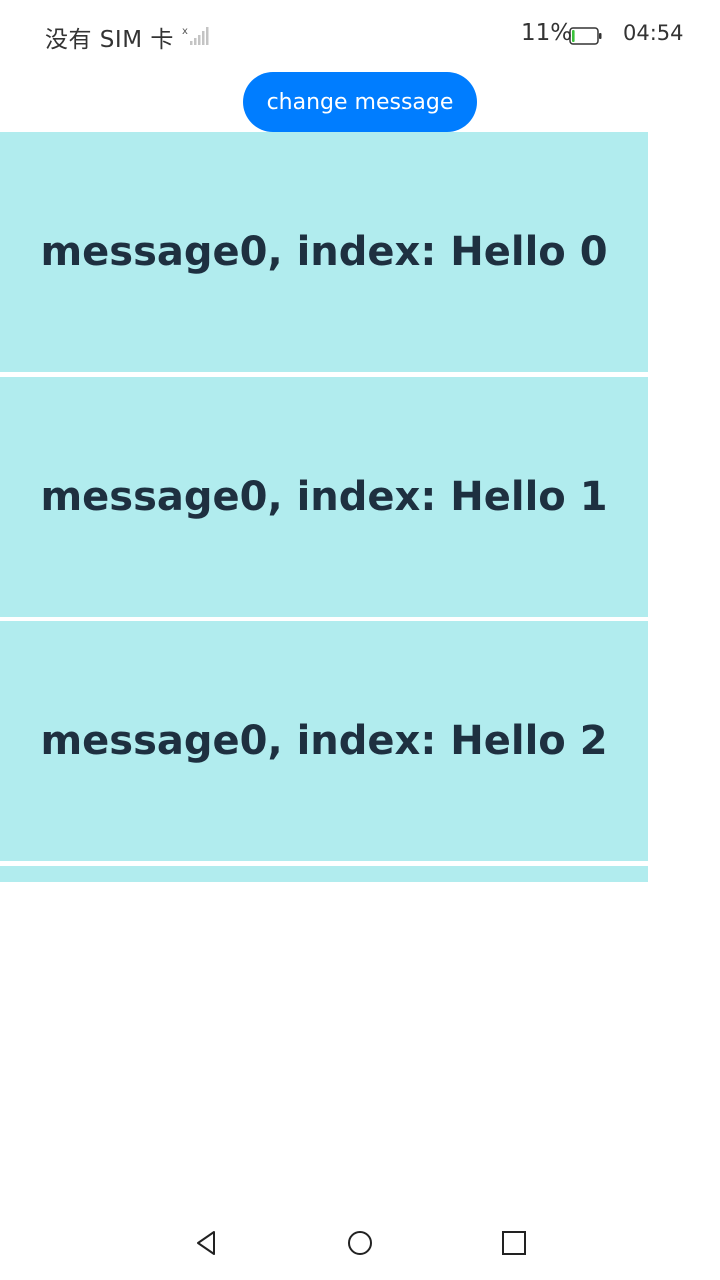  Describe the element at coordinates (547, 33) in the screenshot. I see `battery-percent: 11%` at that location.